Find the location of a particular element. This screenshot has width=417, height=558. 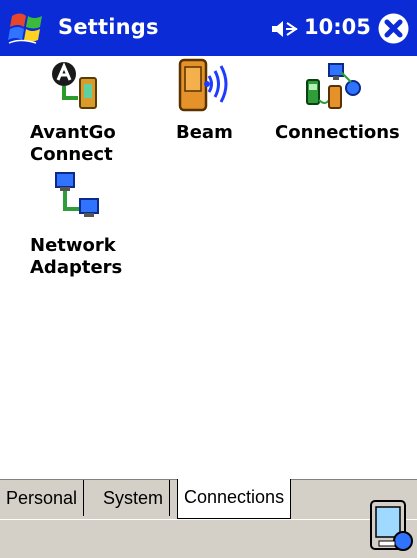

connections-label: Connections is located at coordinates (337, 132).